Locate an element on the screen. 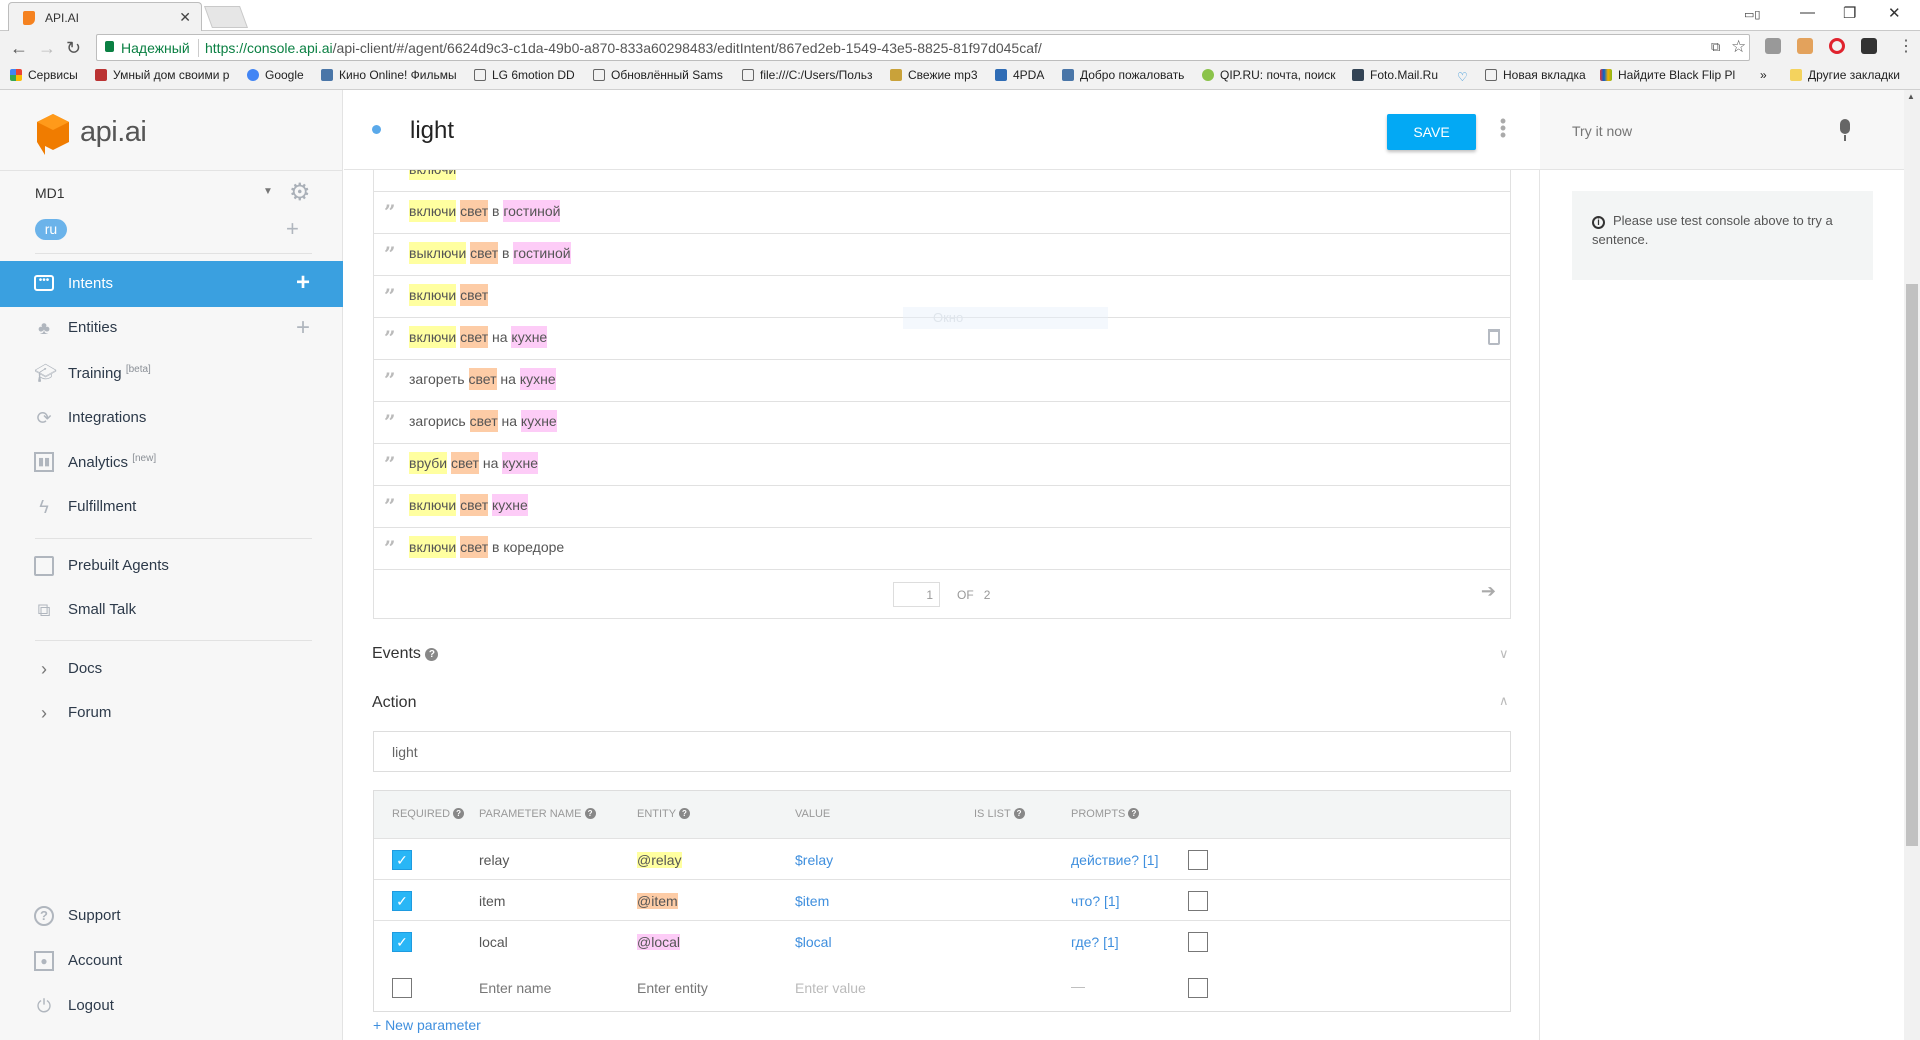 The width and height of the screenshot is (1920, 1040). restore-button: ❐ is located at coordinates (1849, 13).